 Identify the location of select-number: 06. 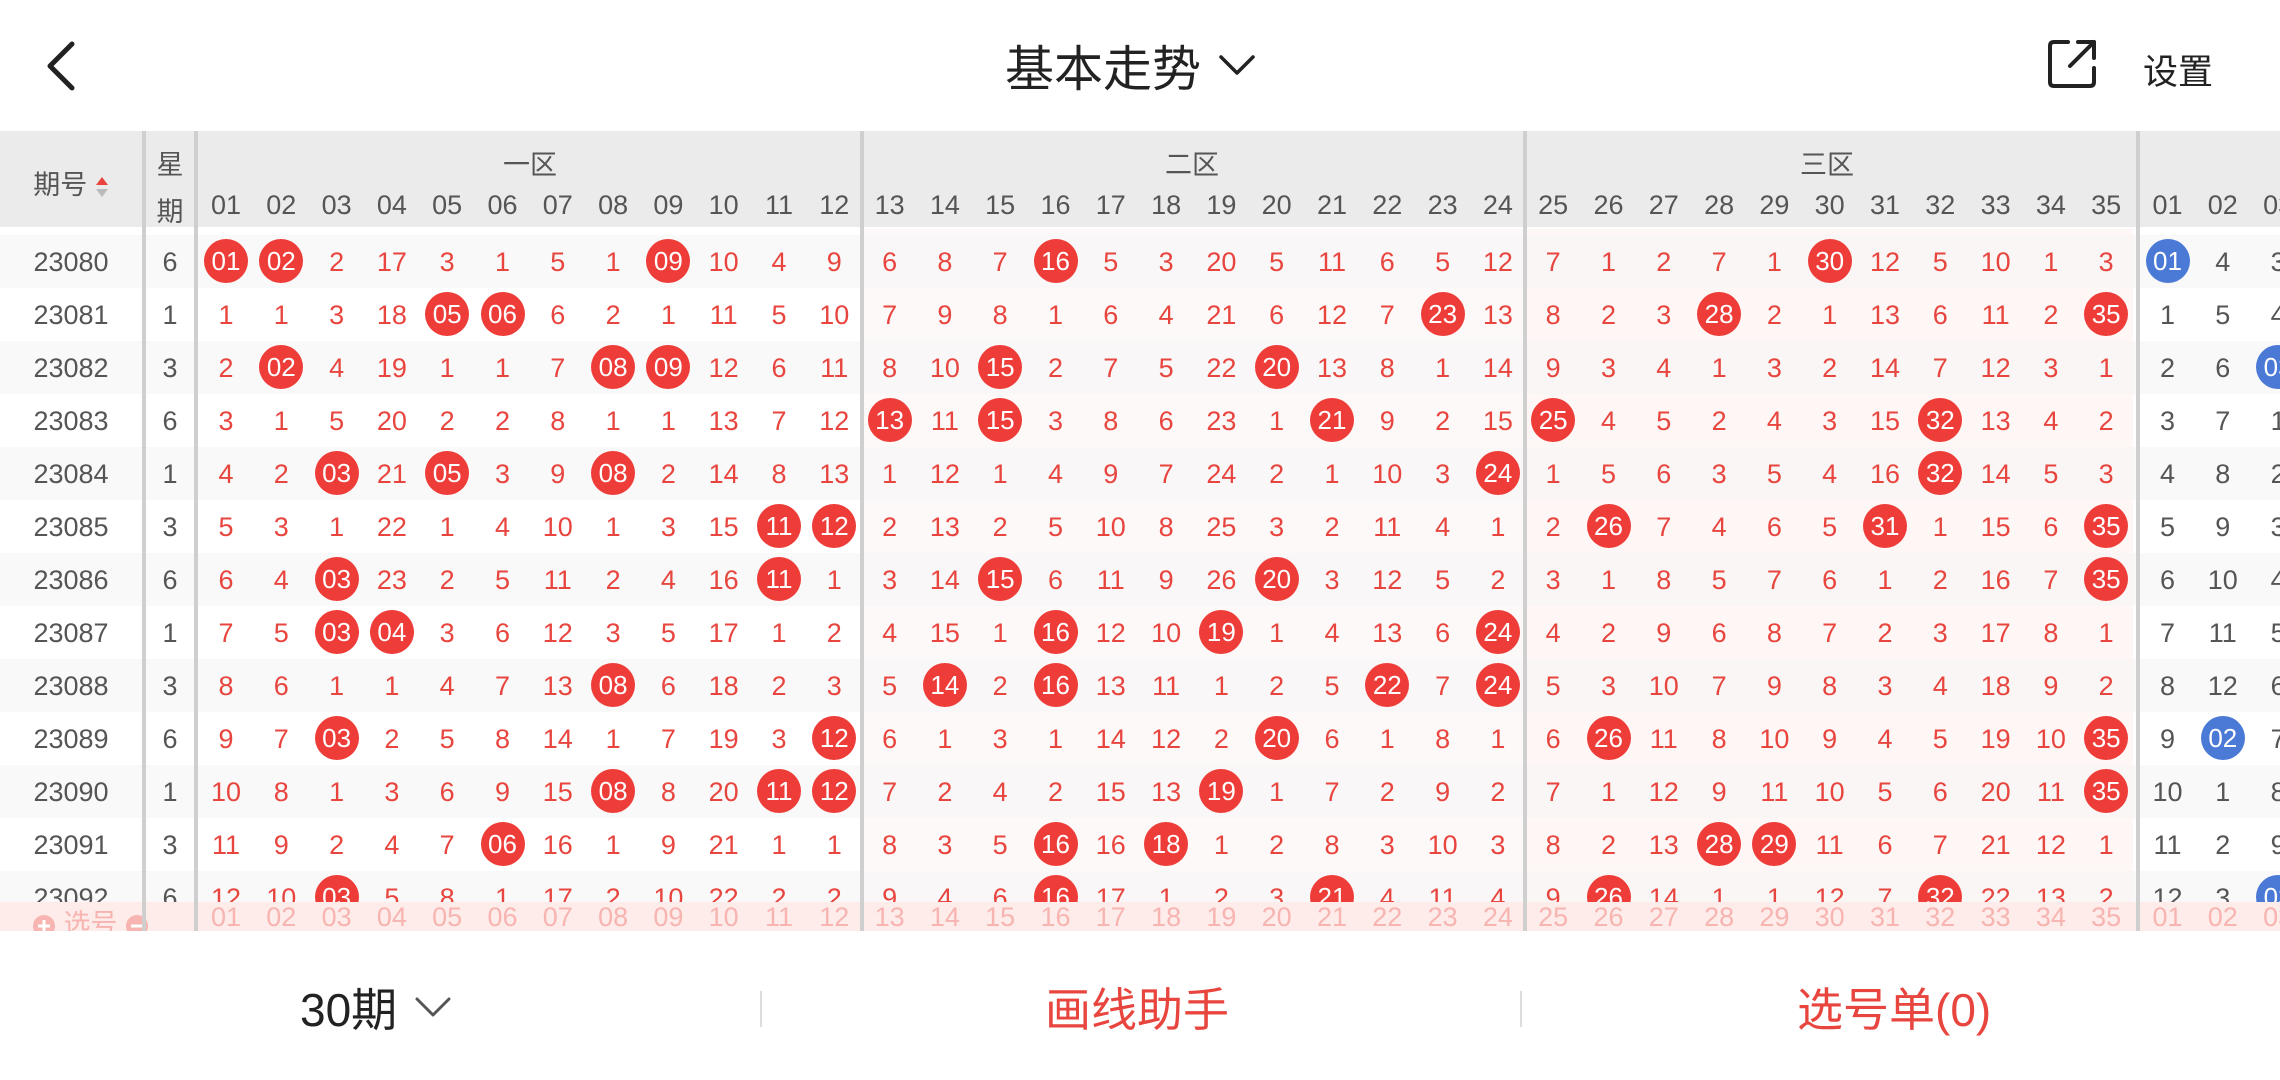
(503, 916).